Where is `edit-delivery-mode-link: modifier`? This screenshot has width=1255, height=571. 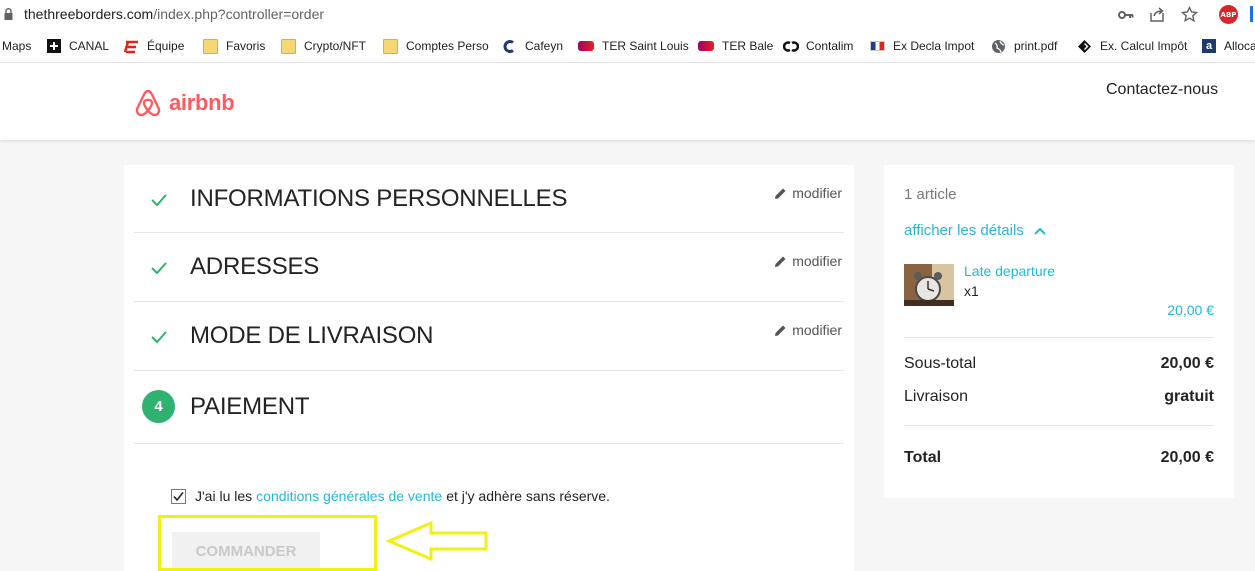 edit-delivery-mode-link: modifier is located at coordinates (808, 330).